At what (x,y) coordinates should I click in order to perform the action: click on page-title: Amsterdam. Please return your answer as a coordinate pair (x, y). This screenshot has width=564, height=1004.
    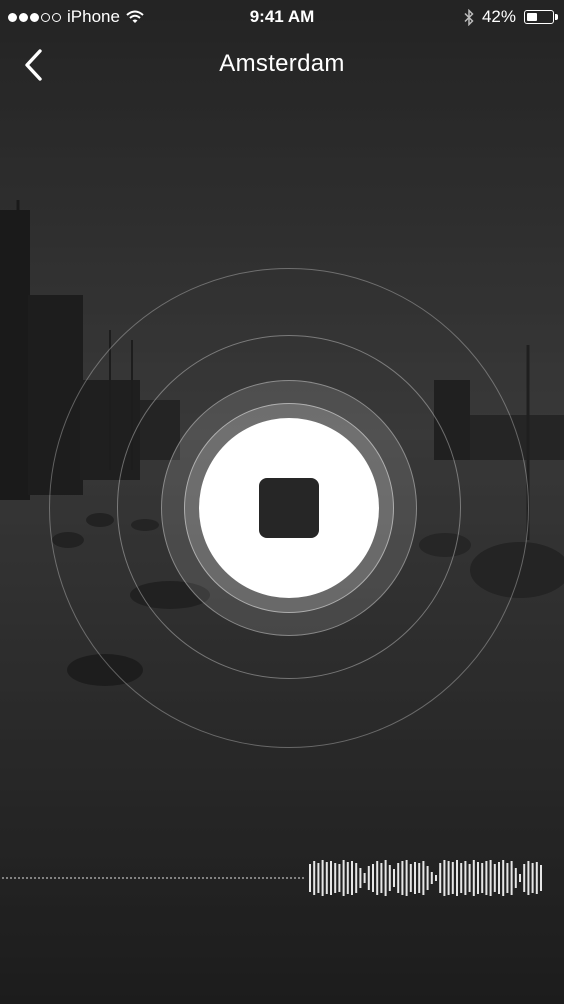
    Looking at the image, I should click on (282, 63).